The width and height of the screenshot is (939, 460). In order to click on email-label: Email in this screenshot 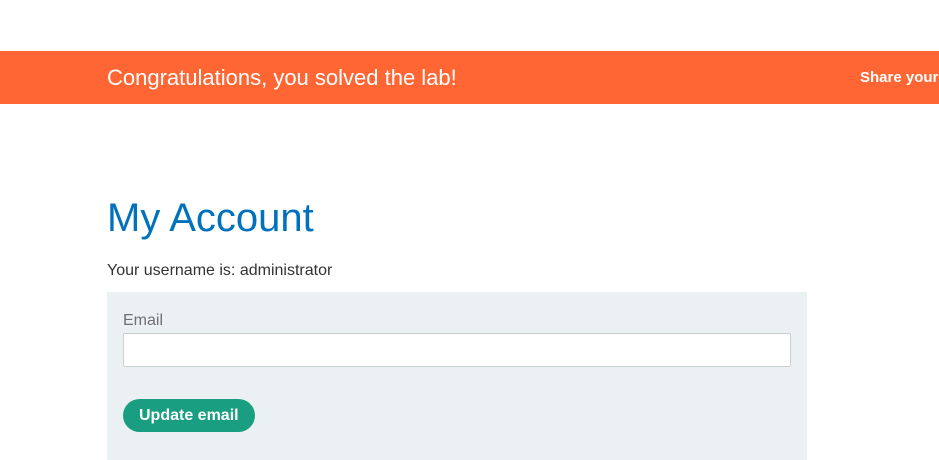, I will do `click(143, 320)`.